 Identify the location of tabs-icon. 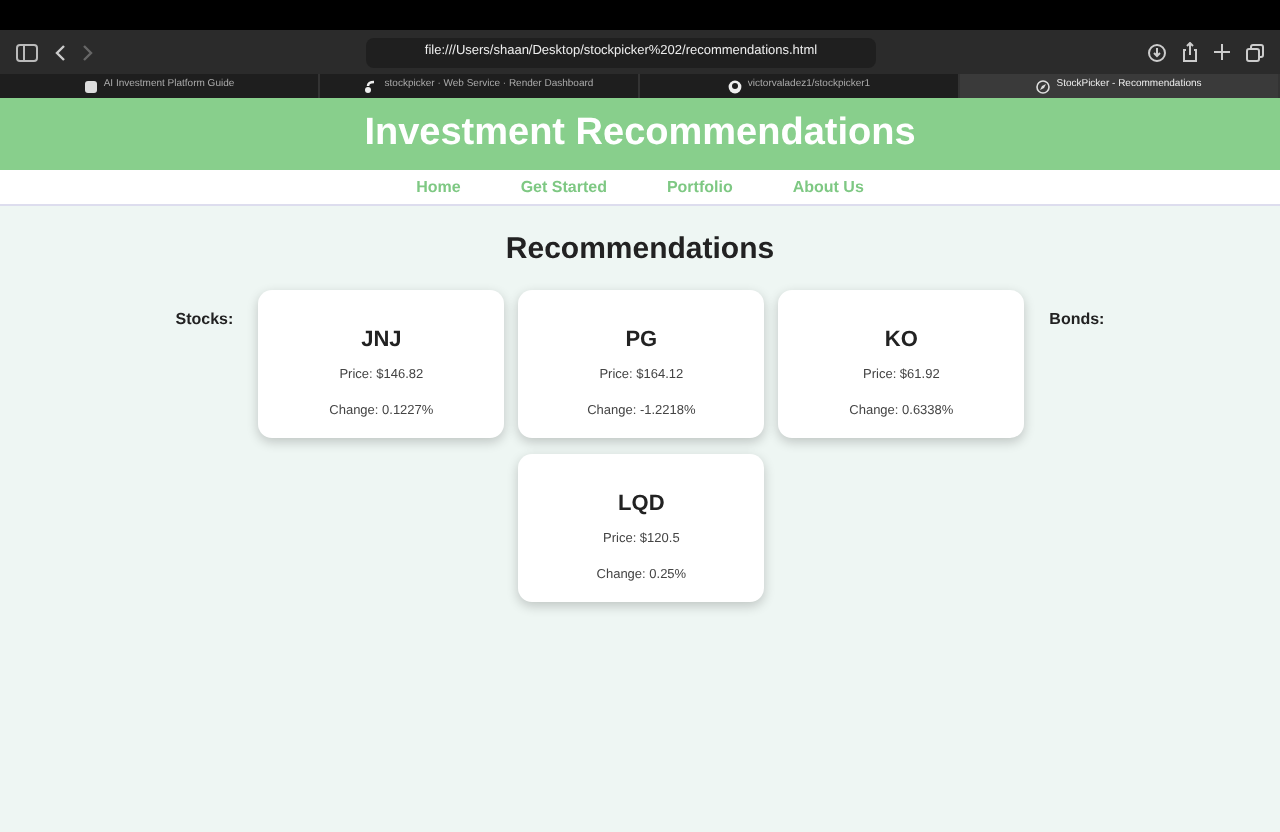
(1255, 52).